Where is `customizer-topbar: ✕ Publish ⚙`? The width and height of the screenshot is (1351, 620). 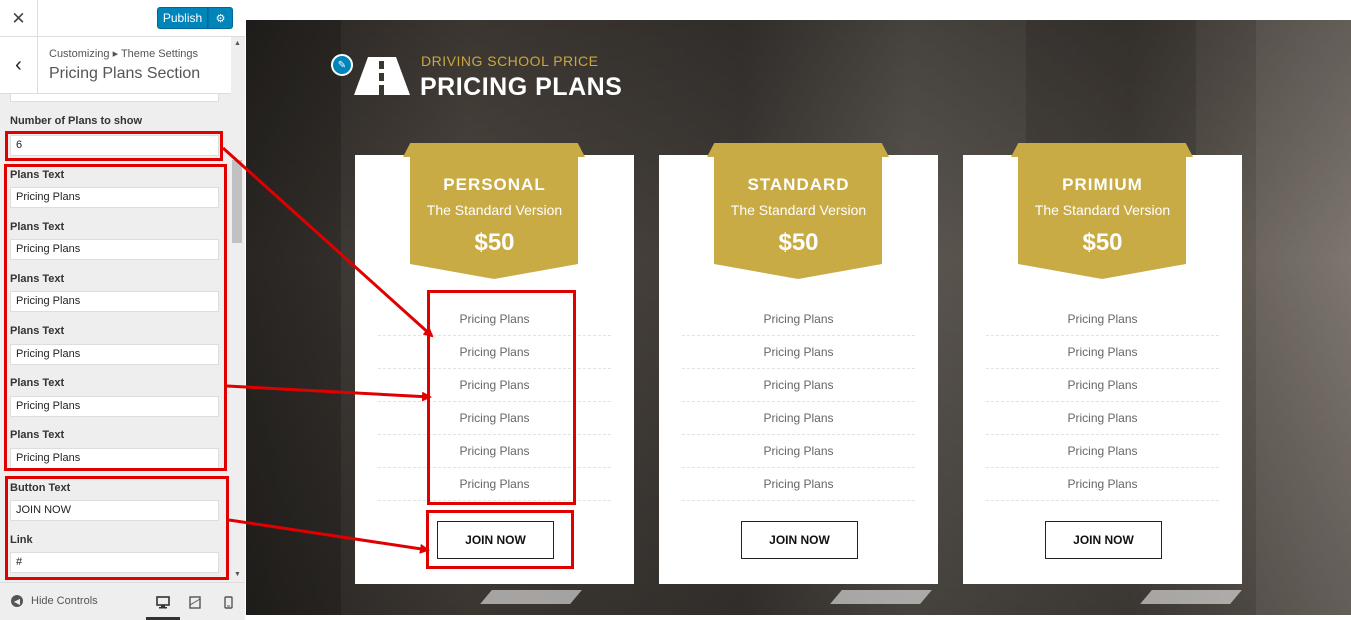
customizer-topbar: ✕ Publish ⚙ is located at coordinates (122, 18).